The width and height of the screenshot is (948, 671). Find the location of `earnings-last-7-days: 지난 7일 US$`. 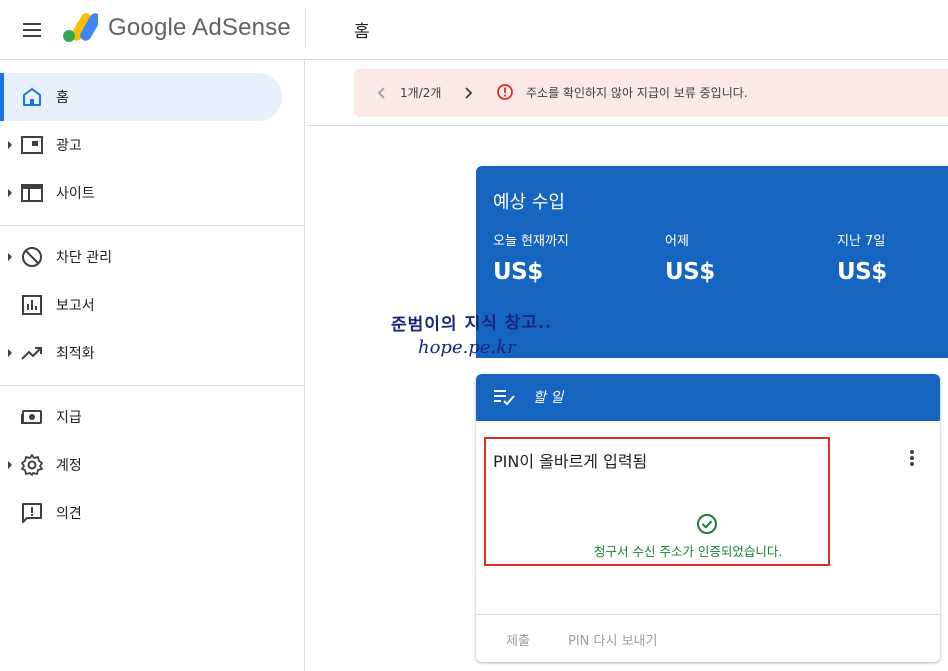

earnings-last-7-days: 지난 7일 US$ is located at coordinates (862, 257).